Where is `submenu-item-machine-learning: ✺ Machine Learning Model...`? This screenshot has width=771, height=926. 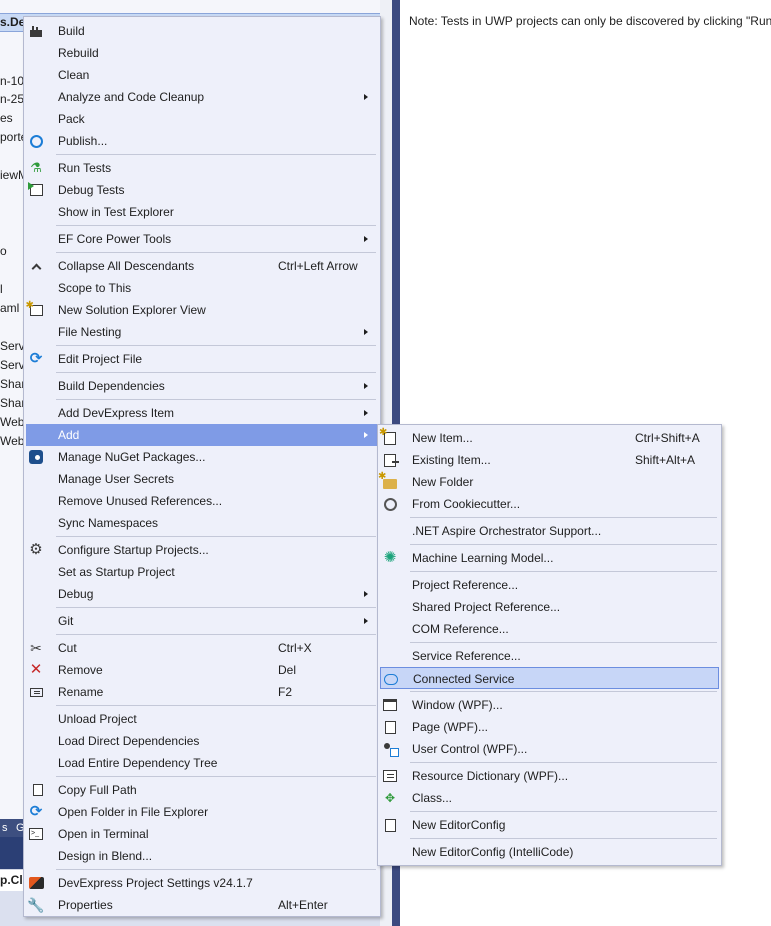 submenu-item-machine-learning: ✺ Machine Learning Model... is located at coordinates (549, 558).